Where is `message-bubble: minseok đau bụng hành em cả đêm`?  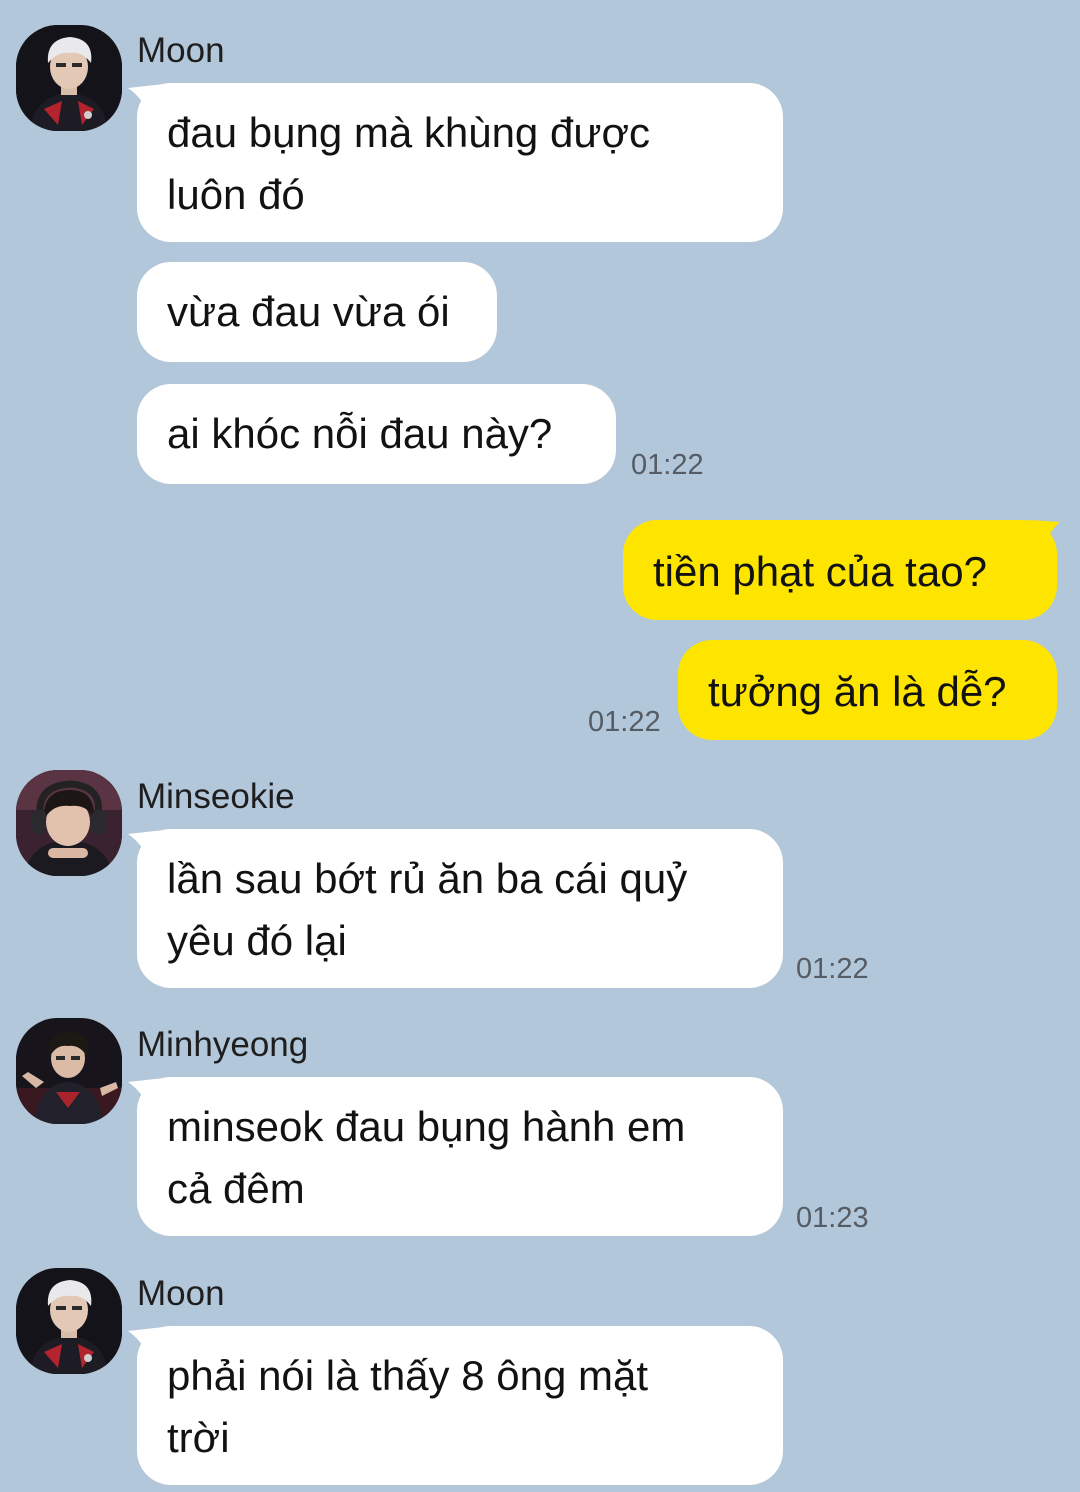 message-bubble: minseok đau bụng hành em cả đêm is located at coordinates (460, 1156).